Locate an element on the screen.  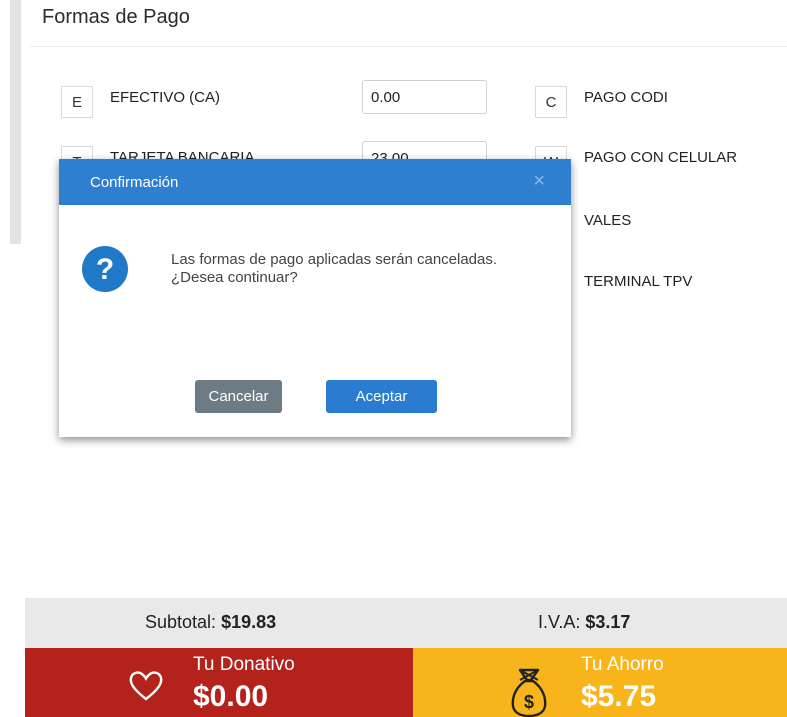
savings-label: Tu Ahorro is located at coordinates (622, 664).